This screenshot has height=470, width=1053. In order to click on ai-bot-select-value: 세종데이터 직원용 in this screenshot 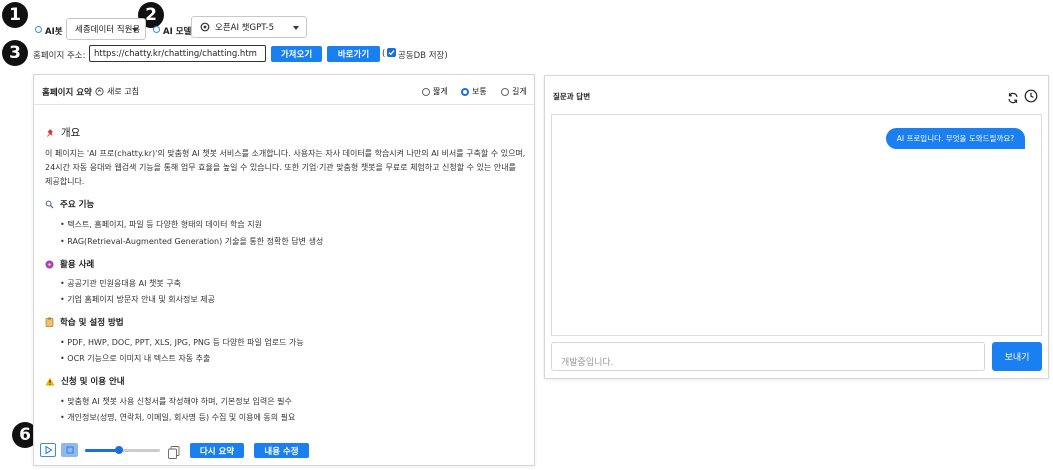, I will do `click(108, 30)`.